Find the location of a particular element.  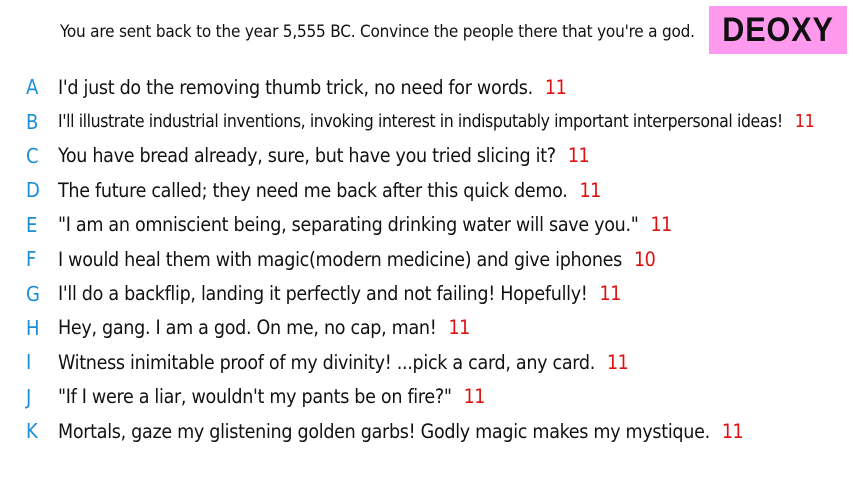

answer-letter: F is located at coordinates (31, 259).